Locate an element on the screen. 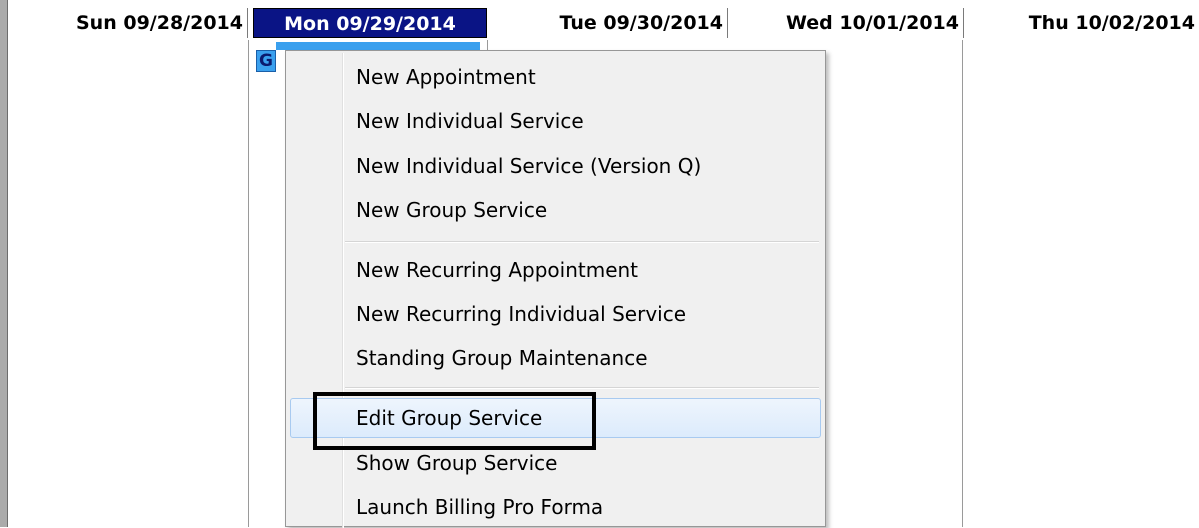 This screenshot has height=528, width=1199. group-appointment-icon: G is located at coordinates (266, 61).